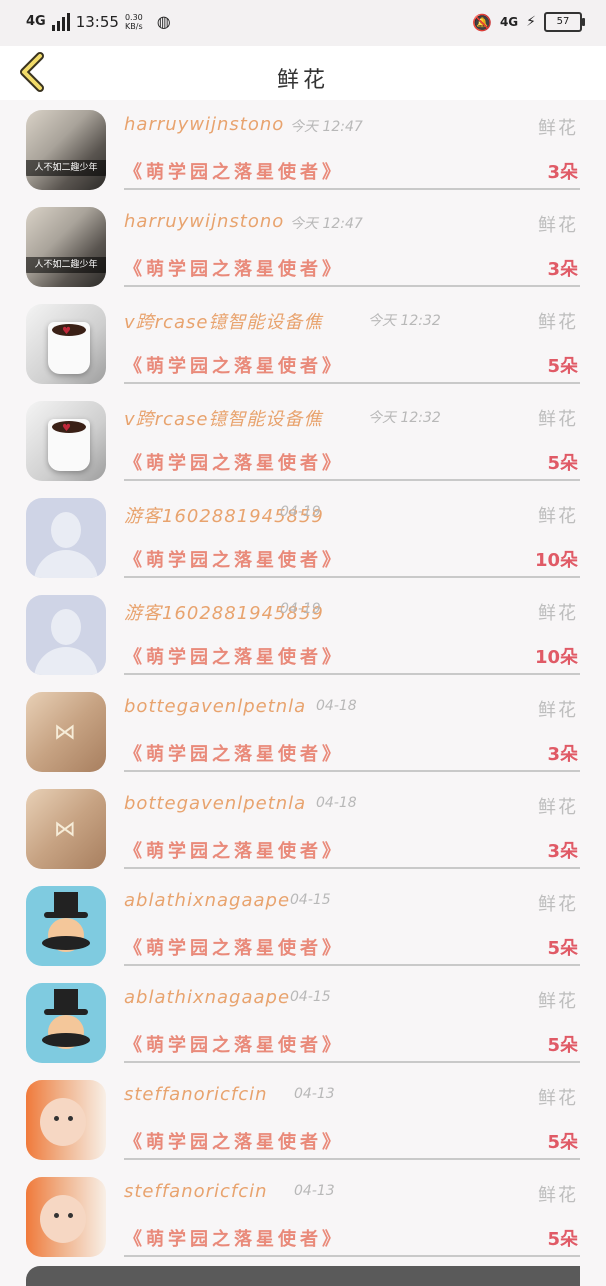 The image size is (606, 1286). What do you see at coordinates (326, 224) in the screenshot?
I see `timestamp: 今天 12:47` at bounding box center [326, 224].